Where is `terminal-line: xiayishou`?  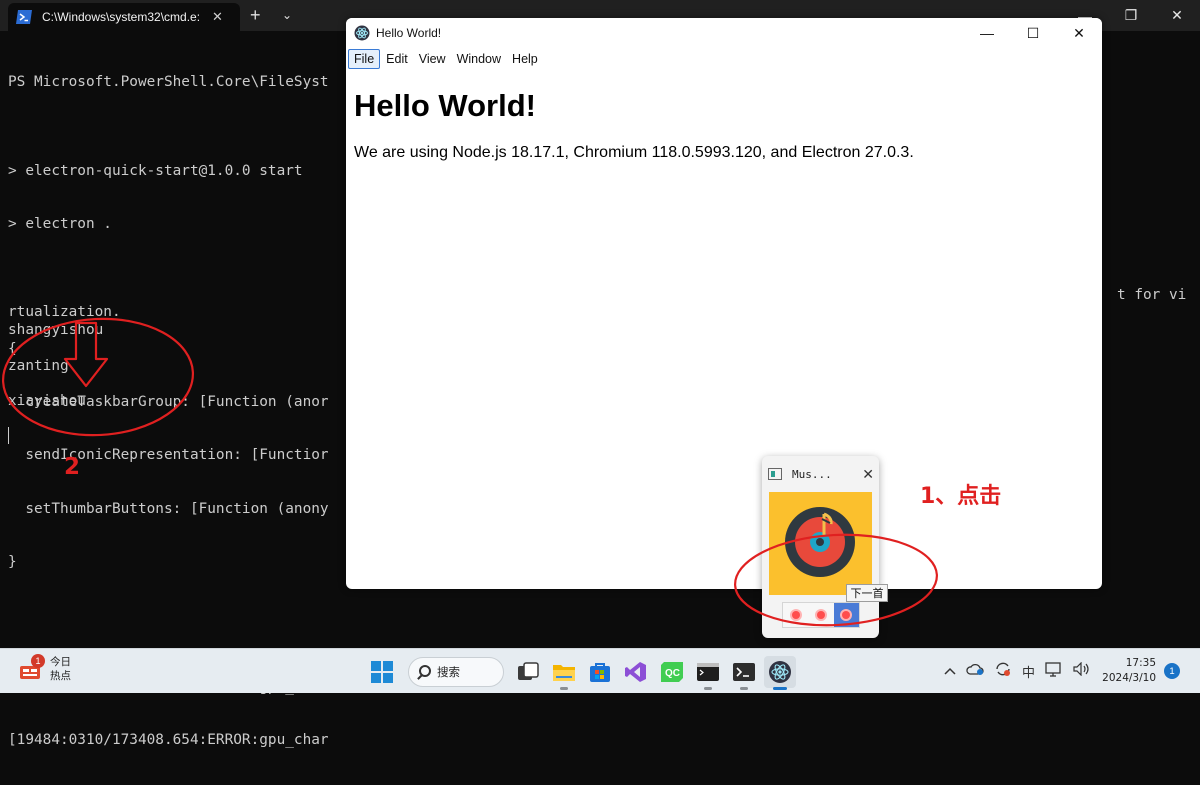
terminal-line: xiayishou is located at coordinates (47, 401).